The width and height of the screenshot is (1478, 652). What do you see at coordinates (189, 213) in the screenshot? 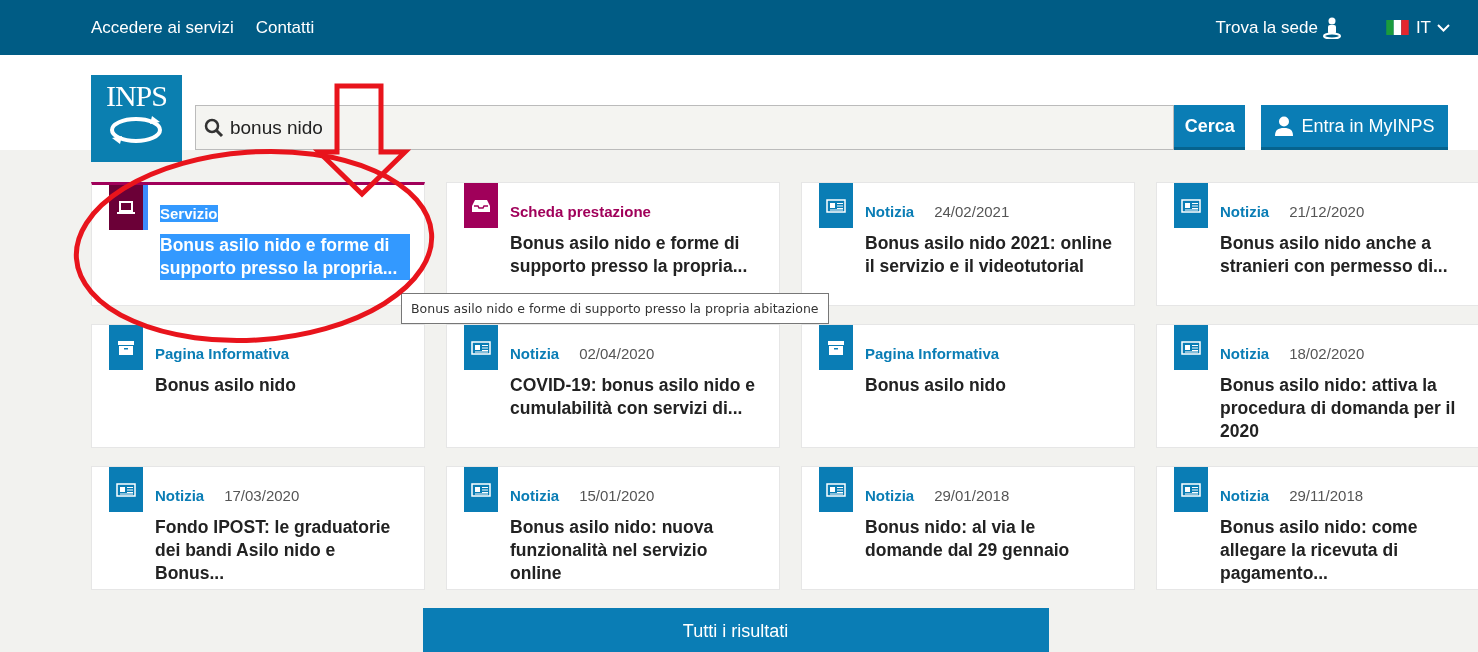
I see `result-type: Servizio` at bounding box center [189, 213].